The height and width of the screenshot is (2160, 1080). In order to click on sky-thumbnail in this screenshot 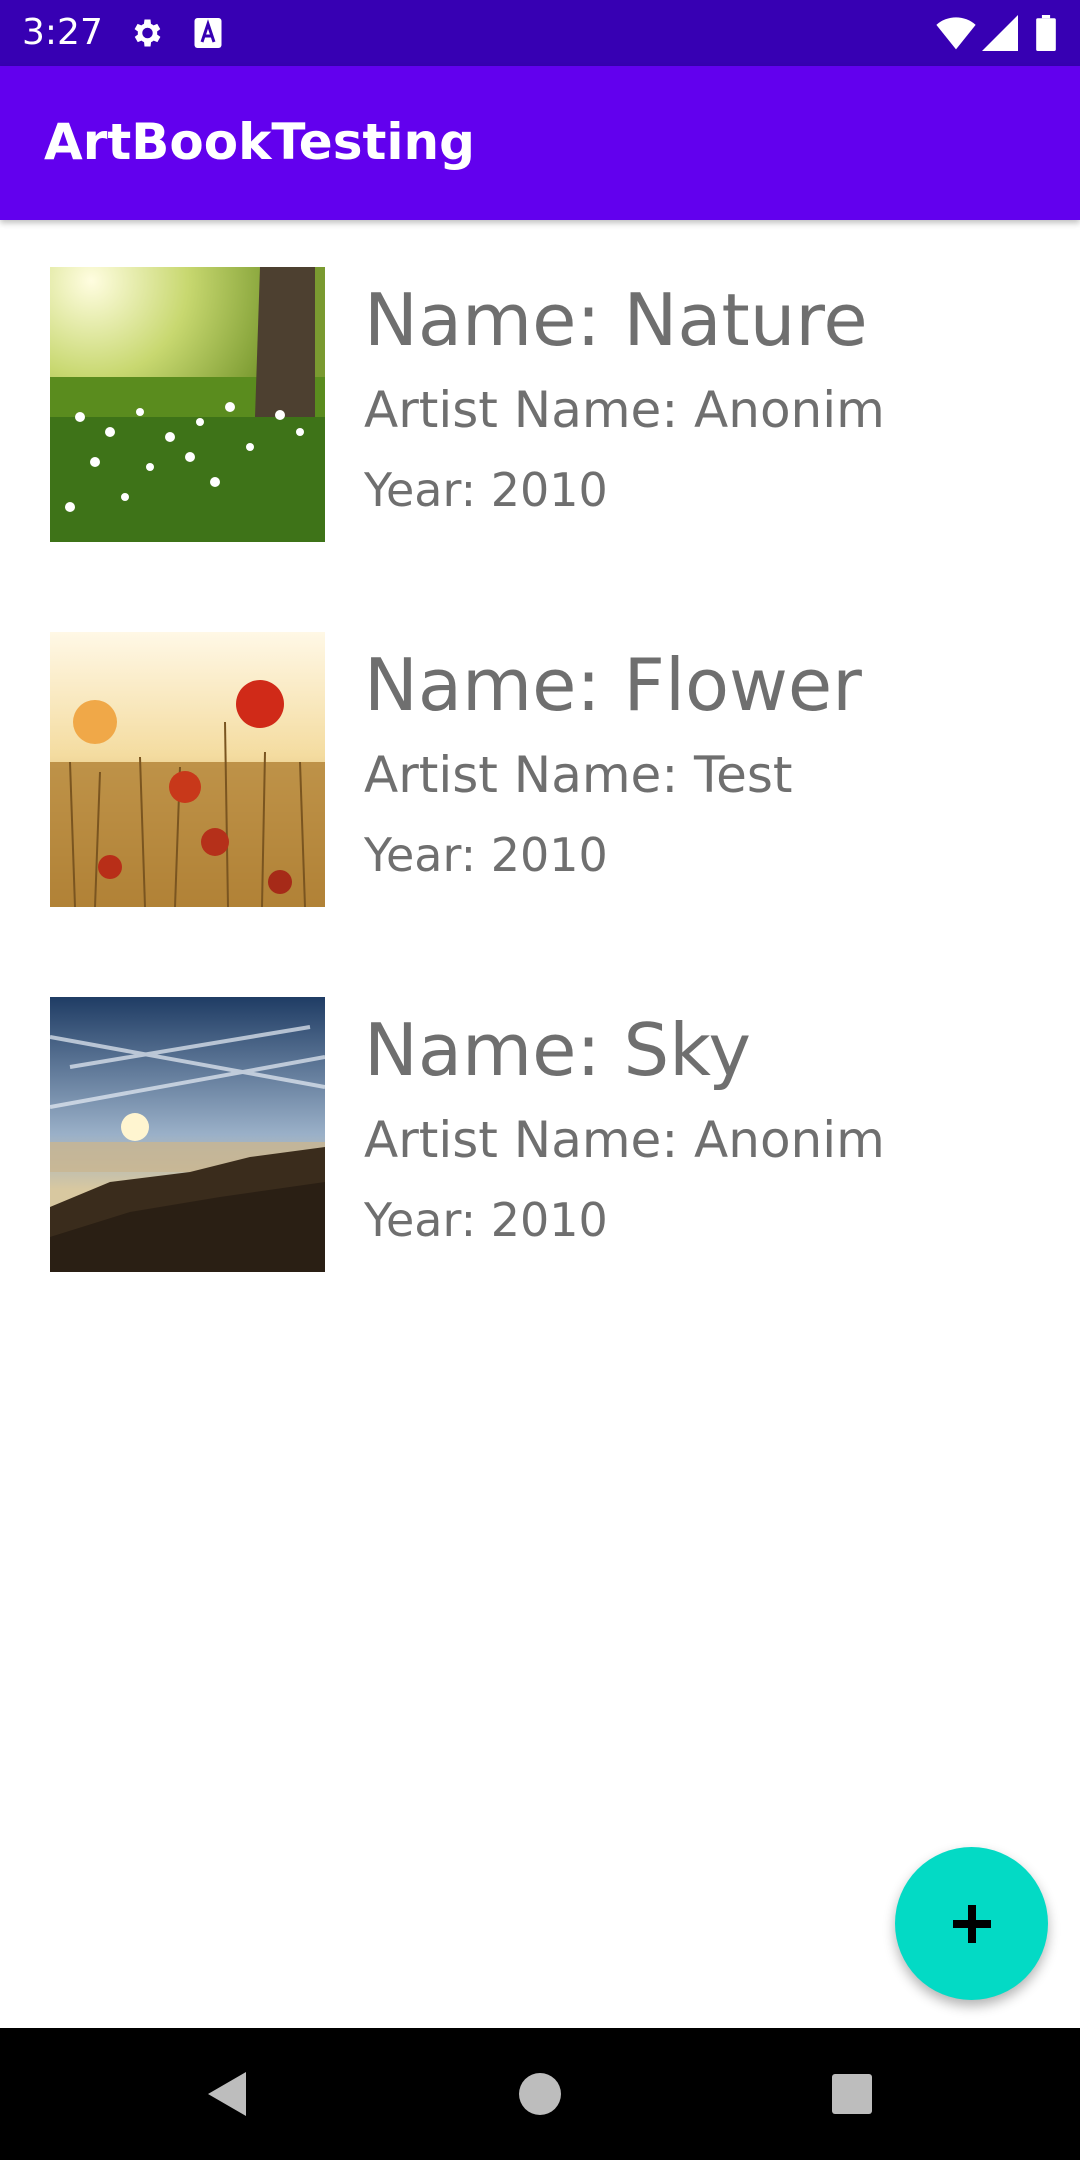, I will do `click(187, 1134)`.